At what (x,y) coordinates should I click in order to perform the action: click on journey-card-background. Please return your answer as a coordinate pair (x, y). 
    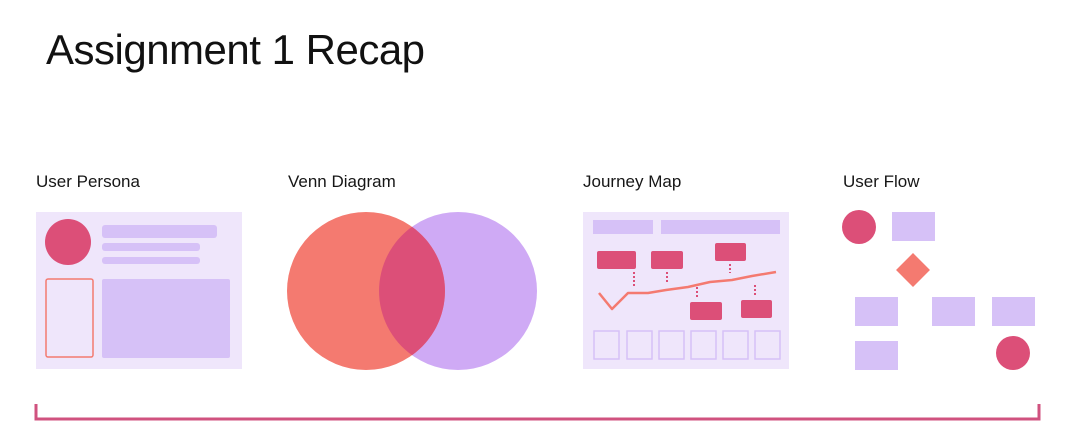
    Looking at the image, I should click on (686, 290).